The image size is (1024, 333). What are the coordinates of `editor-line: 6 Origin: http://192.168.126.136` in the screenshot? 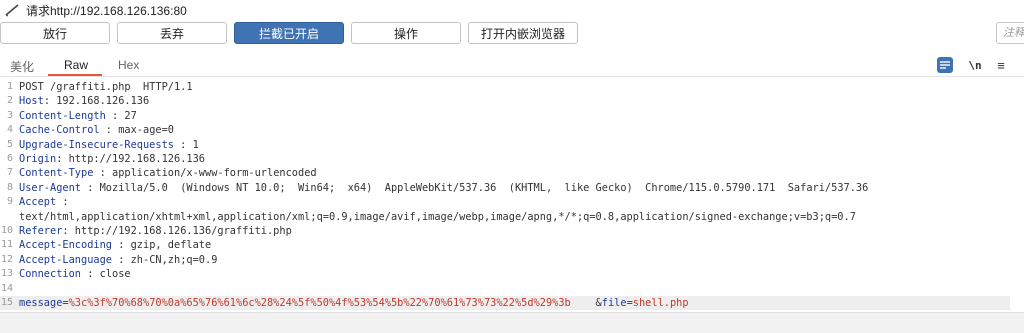 It's located at (505, 159).